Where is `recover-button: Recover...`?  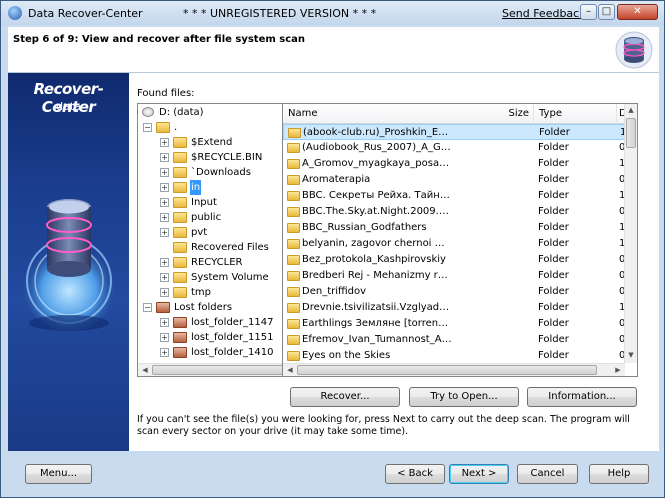 recover-button: Recover... is located at coordinates (345, 397).